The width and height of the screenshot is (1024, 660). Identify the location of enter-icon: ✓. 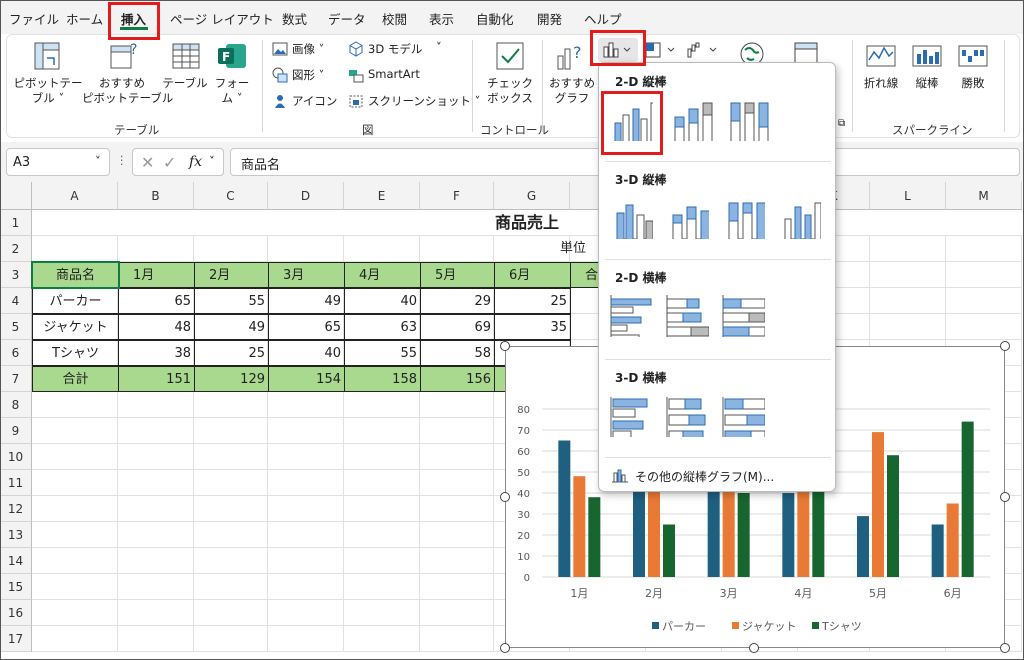
(169, 162).